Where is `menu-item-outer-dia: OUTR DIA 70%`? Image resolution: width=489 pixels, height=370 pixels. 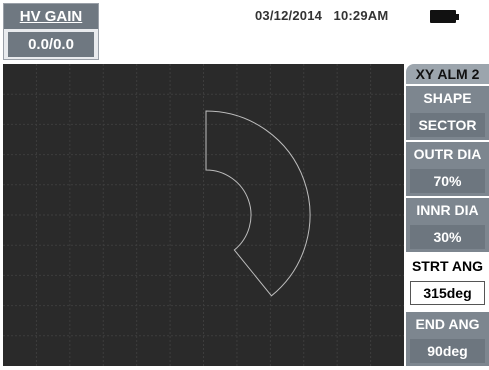
menu-item-outer-dia: OUTR DIA 70% is located at coordinates (447, 169).